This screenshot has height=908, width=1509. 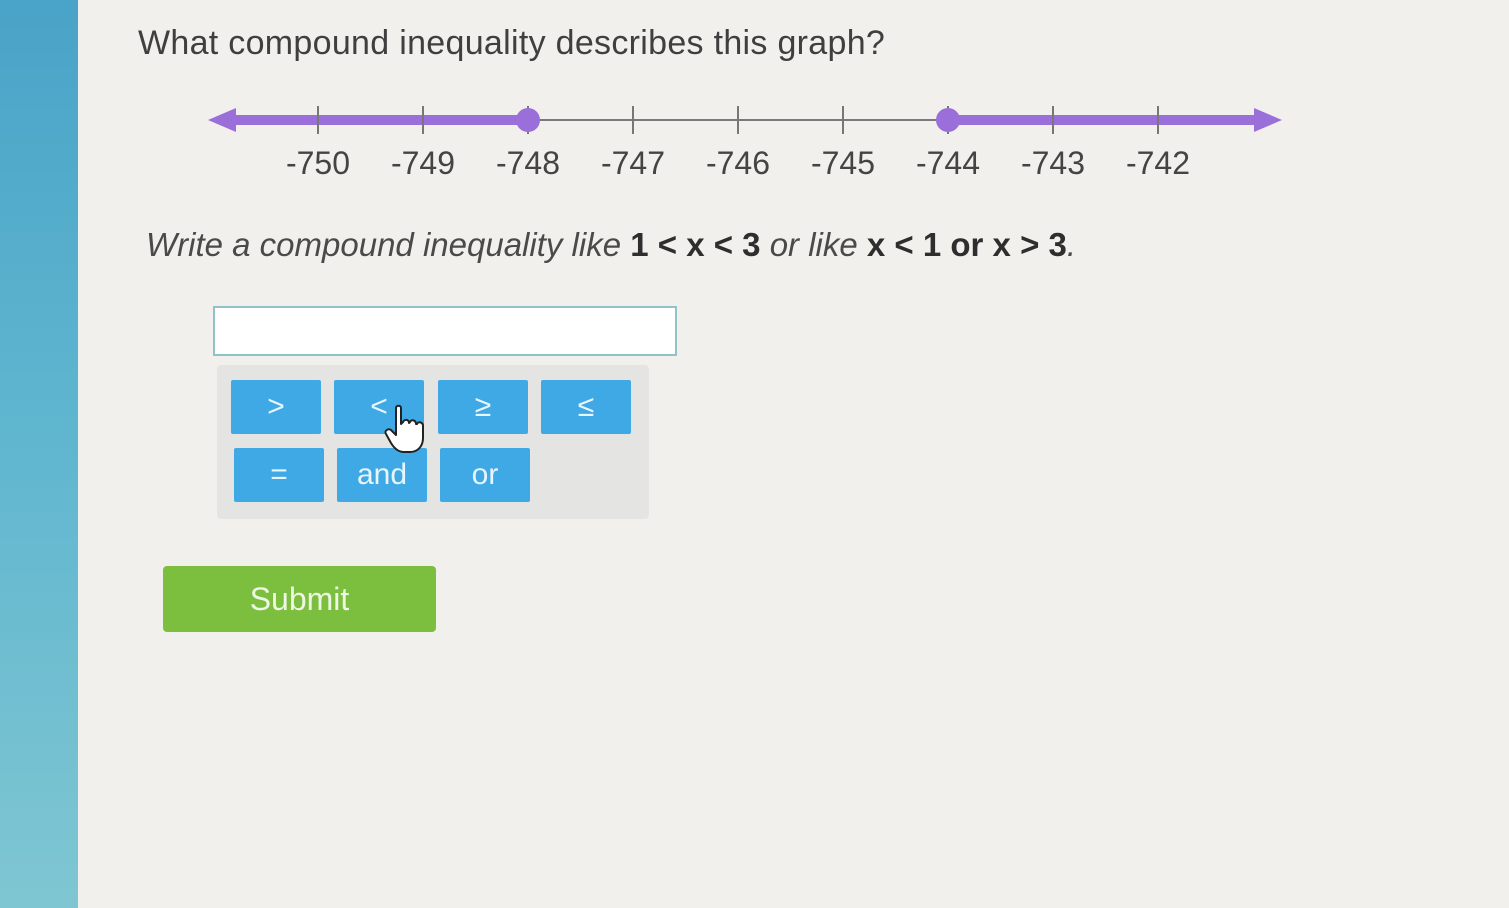 What do you see at coordinates (222, 120) in the screenshot?
I see `left-arrow-icon` at bounding box center [222, 120].